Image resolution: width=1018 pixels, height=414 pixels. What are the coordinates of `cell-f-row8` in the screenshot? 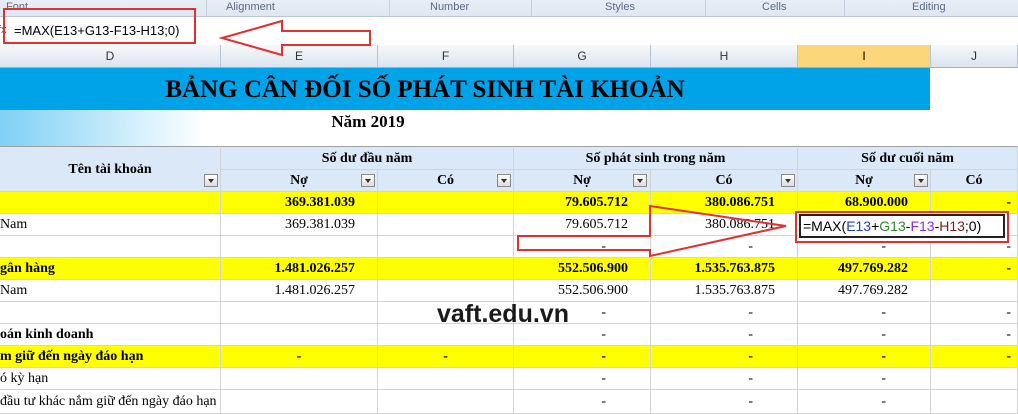 It's located at (446, 379).